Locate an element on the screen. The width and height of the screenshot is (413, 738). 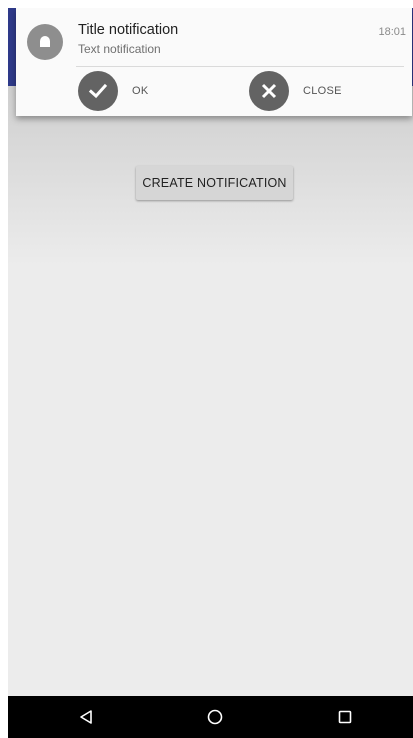
notification-title: Title notification is located at coordinates (128, 30).